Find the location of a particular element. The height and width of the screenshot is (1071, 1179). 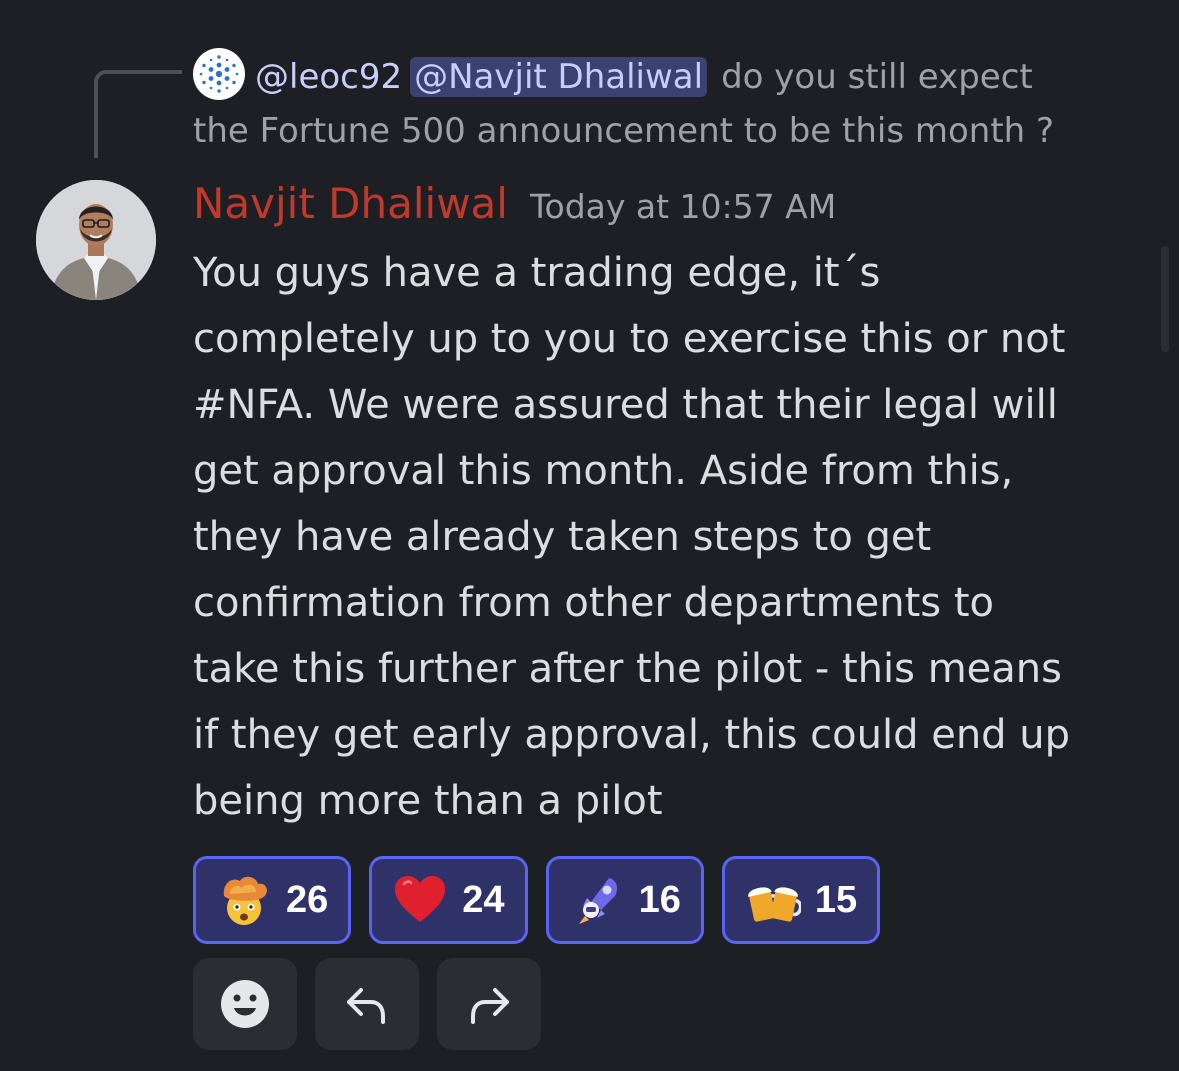

add-reaction-button is located at coordinates (245, 1004).